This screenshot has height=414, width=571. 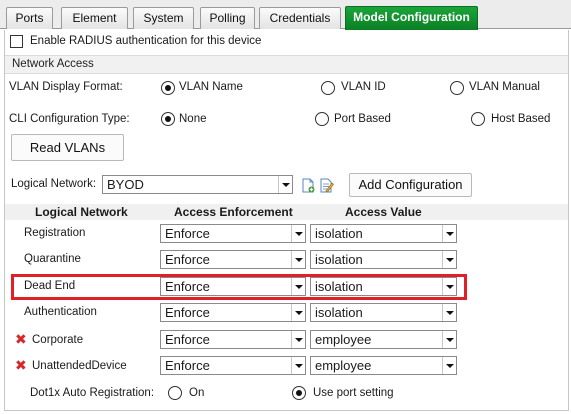 What do you see at coordinates (55, 233) in the screenshot?
I see `row-label-registration: Registration` at bounding box center [55, 233].